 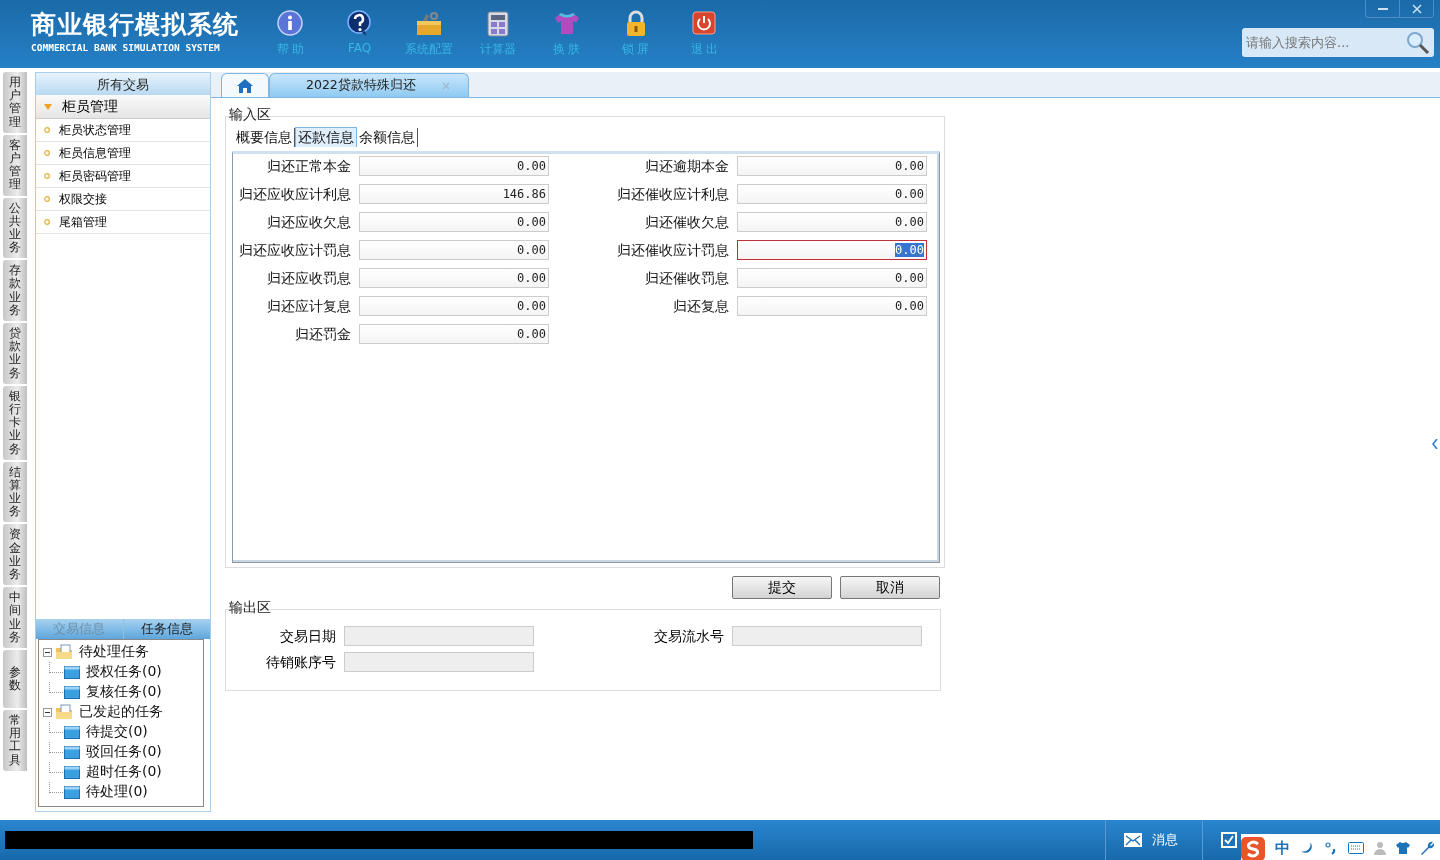 What do you see at coordinates (1403, 848) in the screenshot?
I see `shirt-icon` at bounding box center [1403, 848].